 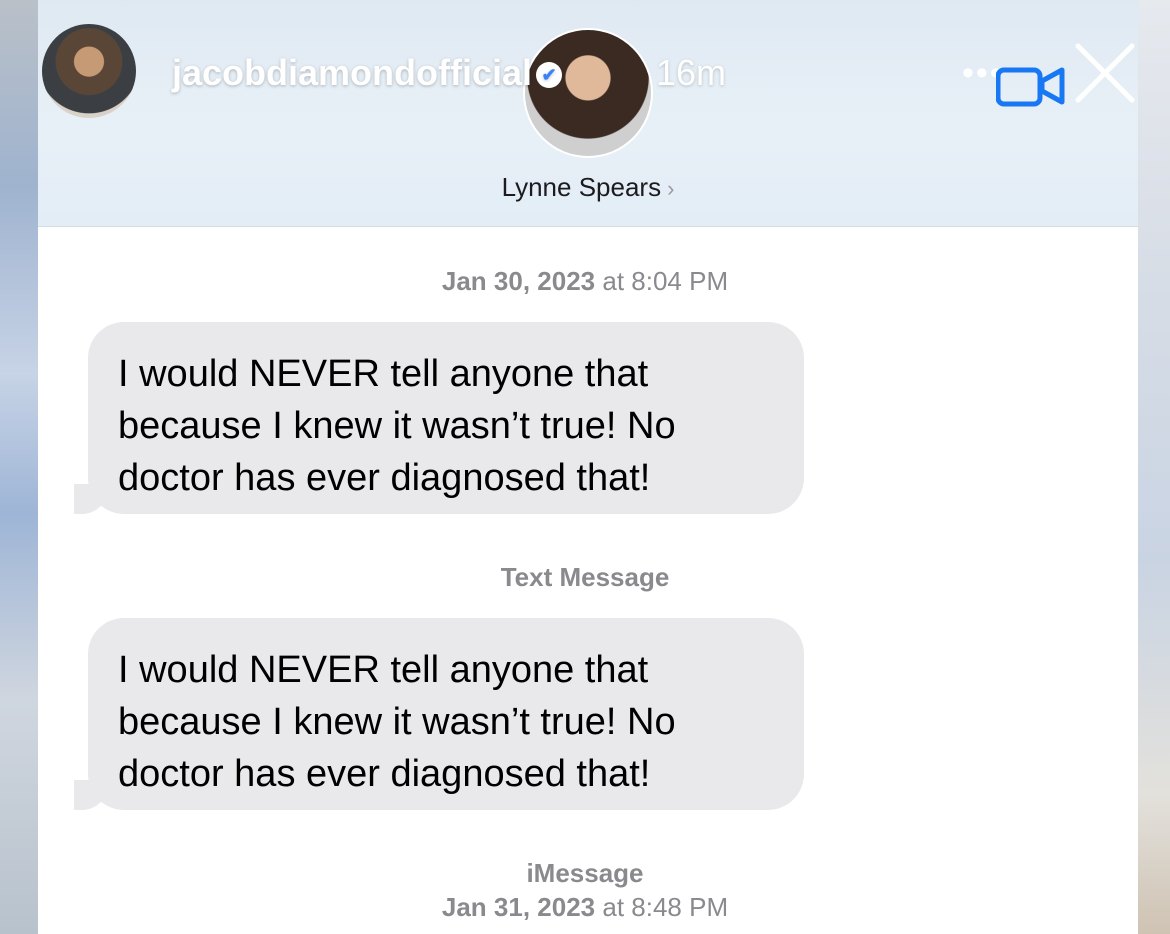 I want to click on background-left-strip, so click(x=19, y=467).